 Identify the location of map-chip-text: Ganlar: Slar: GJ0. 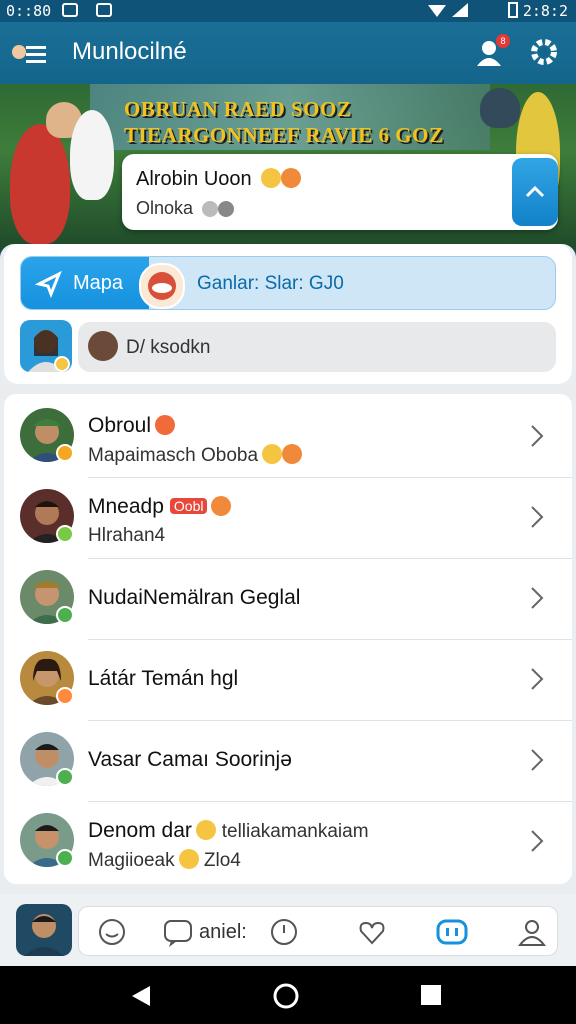
(270, 283).